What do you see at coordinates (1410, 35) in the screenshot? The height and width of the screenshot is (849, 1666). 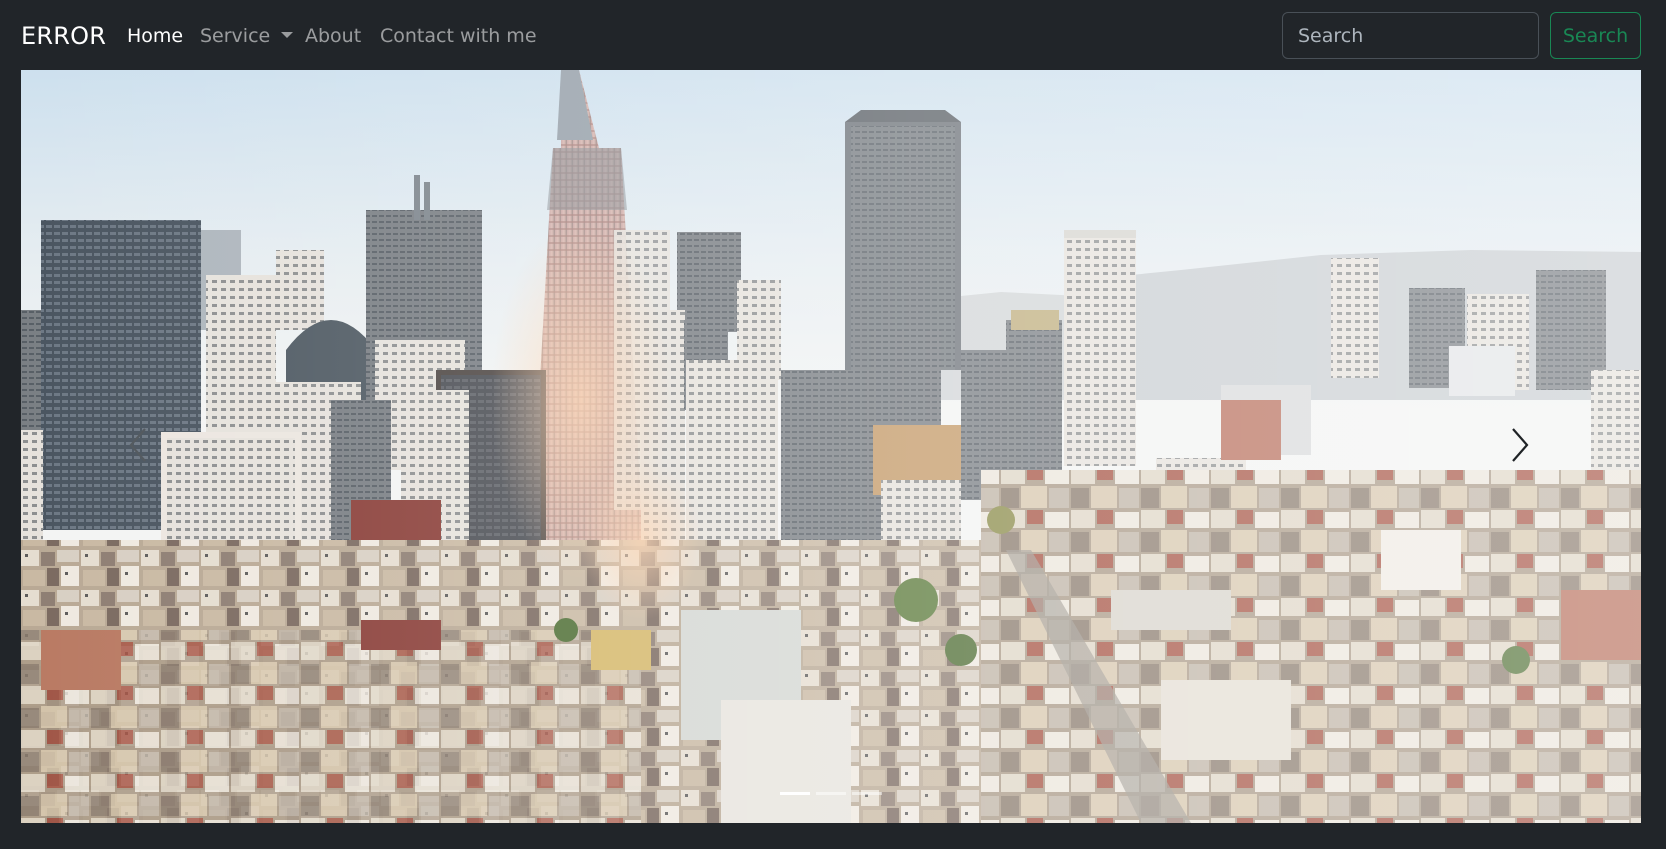 I see `search-input` at bounding box center [1410, 35].